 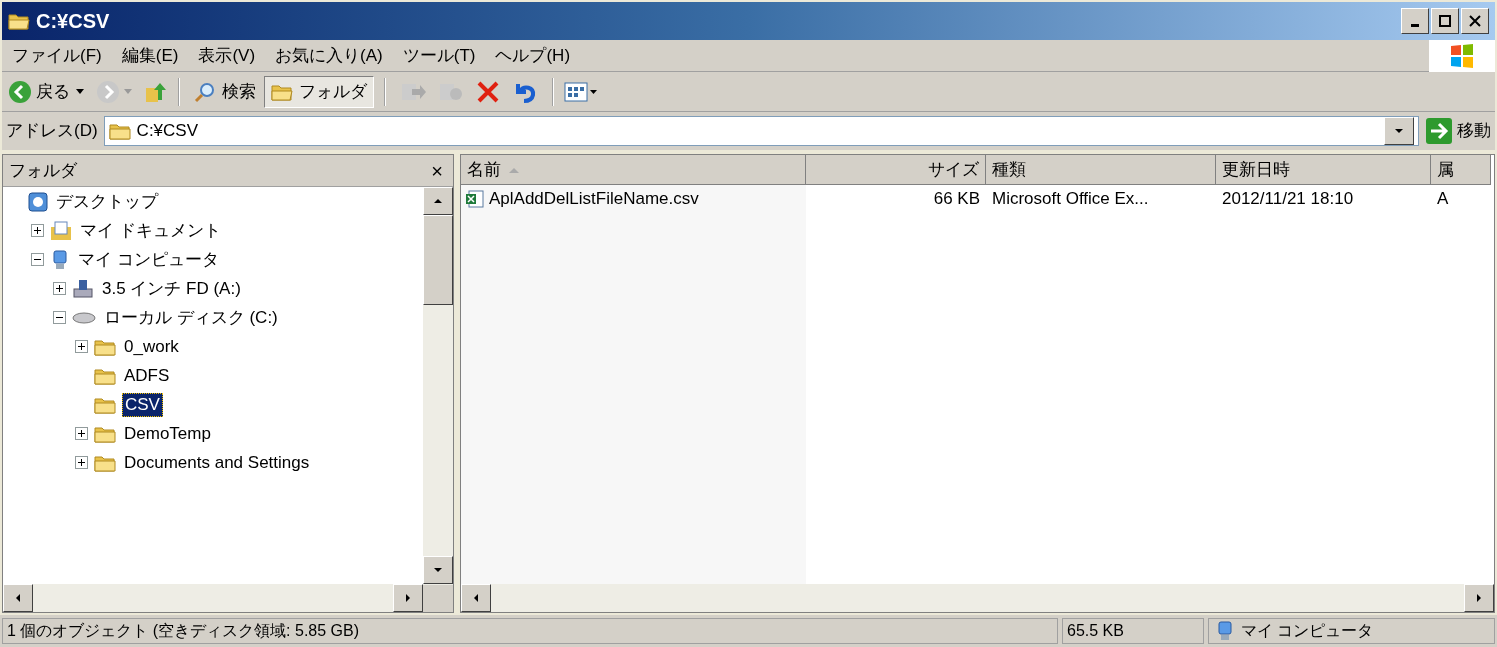 I want to click on back-button: 戻る, so click(x=39, y=91).